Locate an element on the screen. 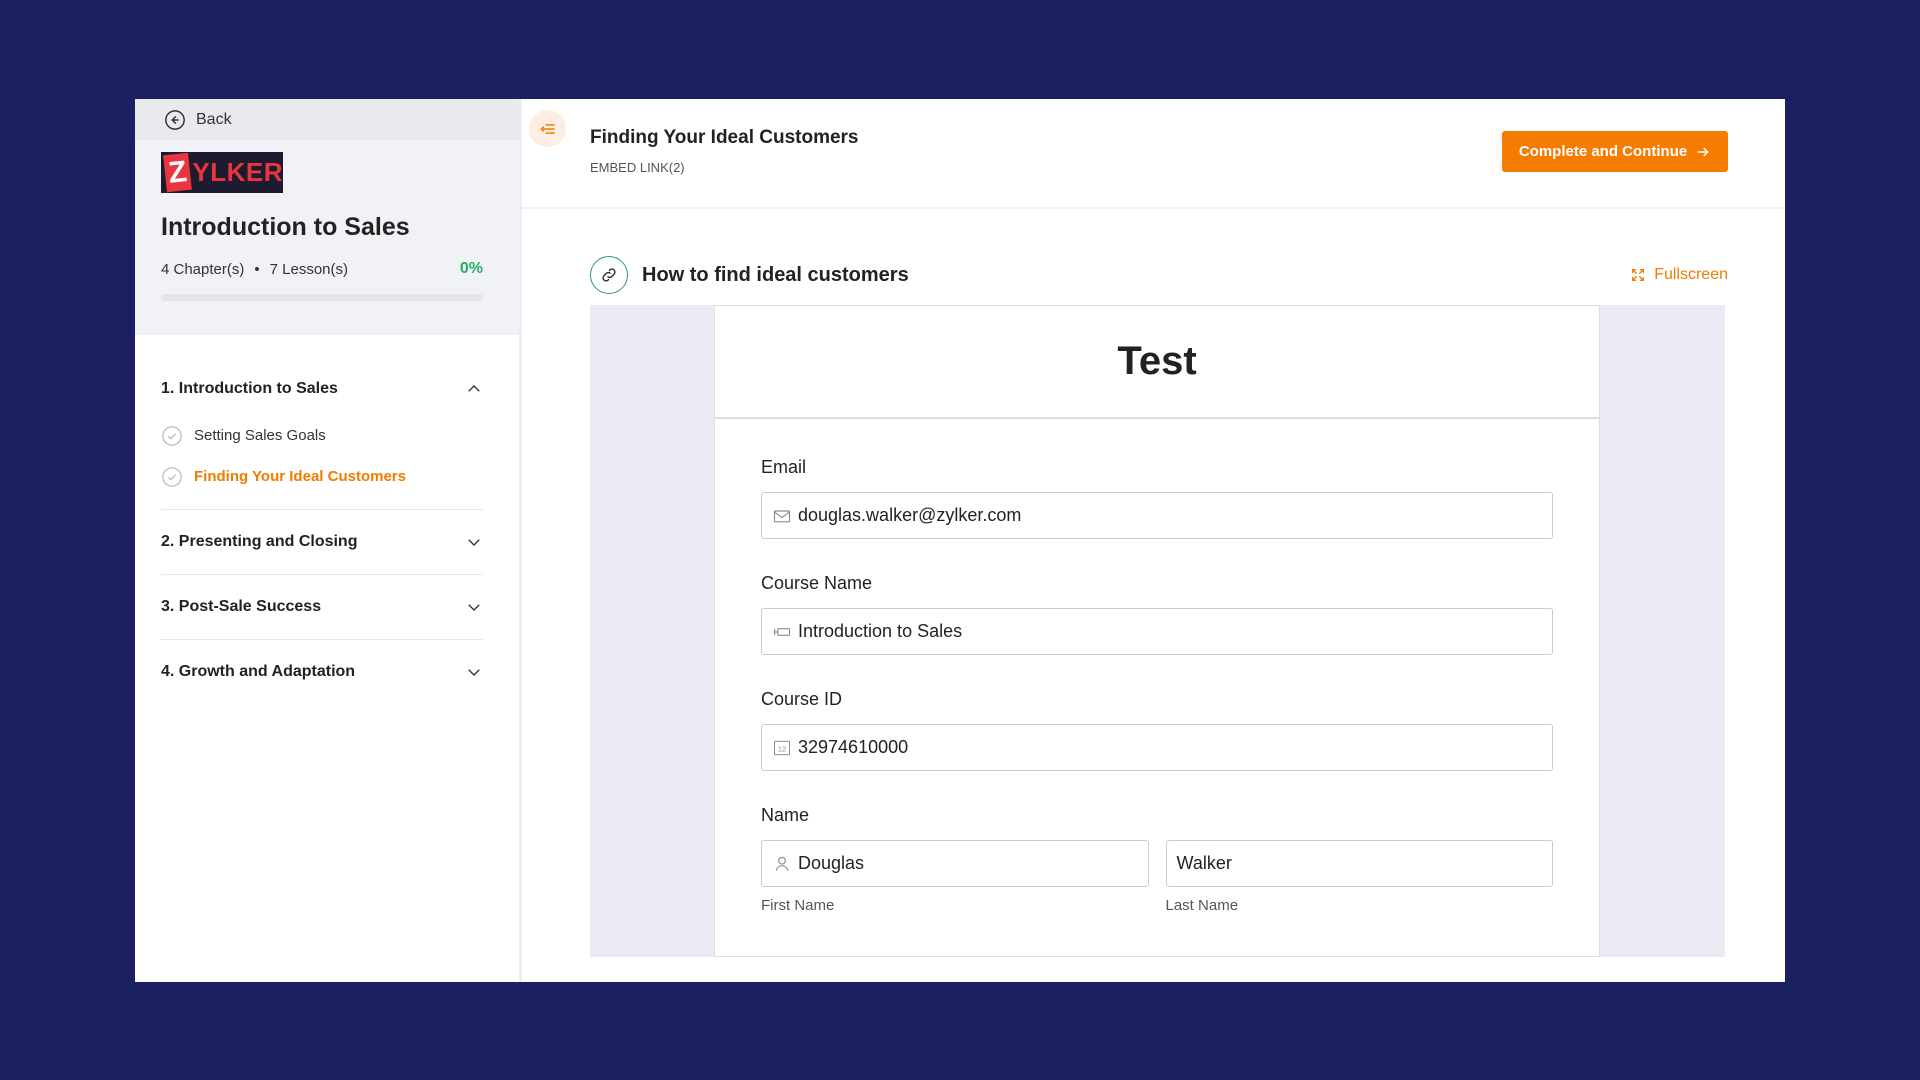 This screenshot has height=1080, width=1920. complete-and-continue-button: Complete and Continue is located at coordinates (1615, 151).